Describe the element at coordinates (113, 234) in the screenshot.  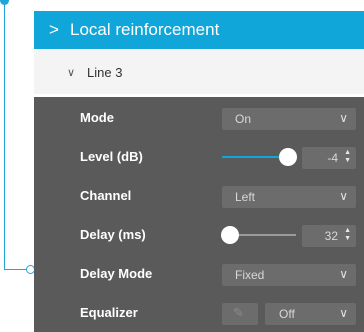
I see `delay-label: Delay (ms)` at that location.